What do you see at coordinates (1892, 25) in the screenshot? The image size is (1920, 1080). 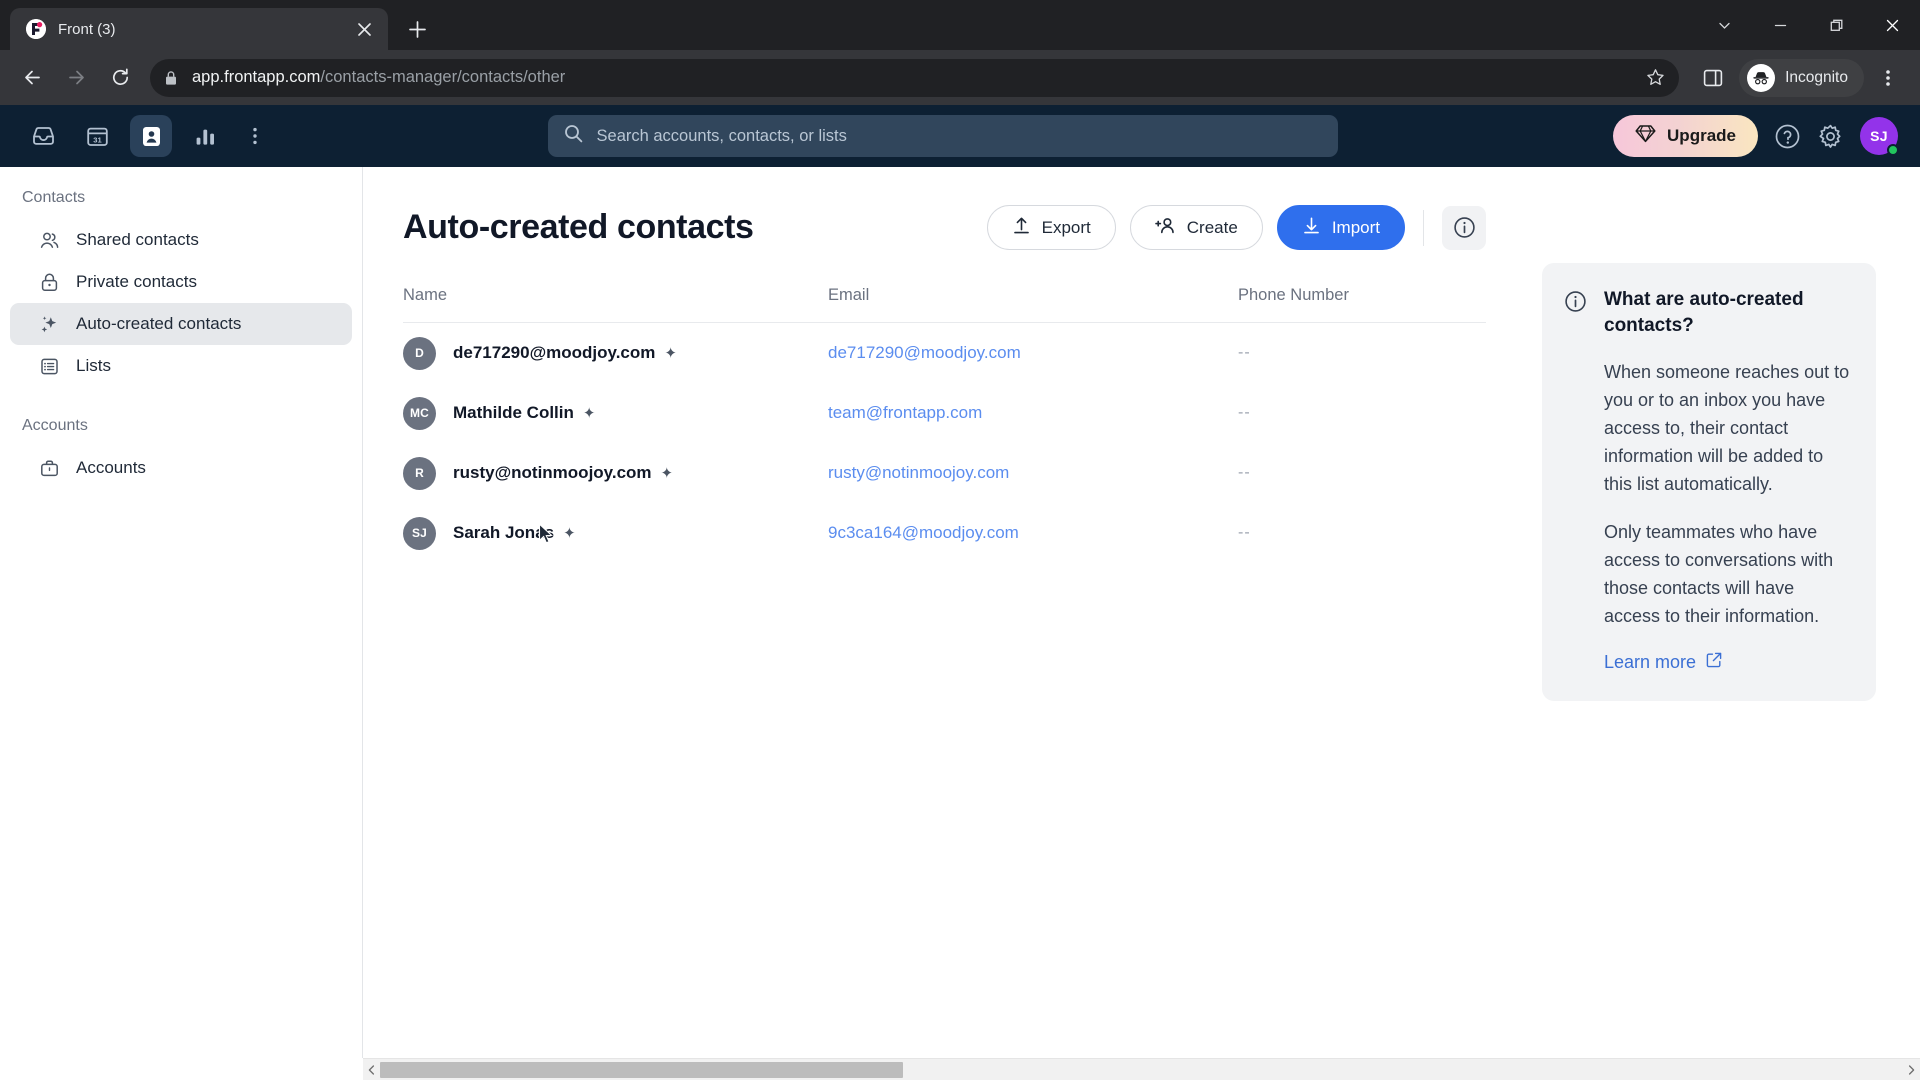 I see `window-close-icon` at bounding box center [1892, 25].